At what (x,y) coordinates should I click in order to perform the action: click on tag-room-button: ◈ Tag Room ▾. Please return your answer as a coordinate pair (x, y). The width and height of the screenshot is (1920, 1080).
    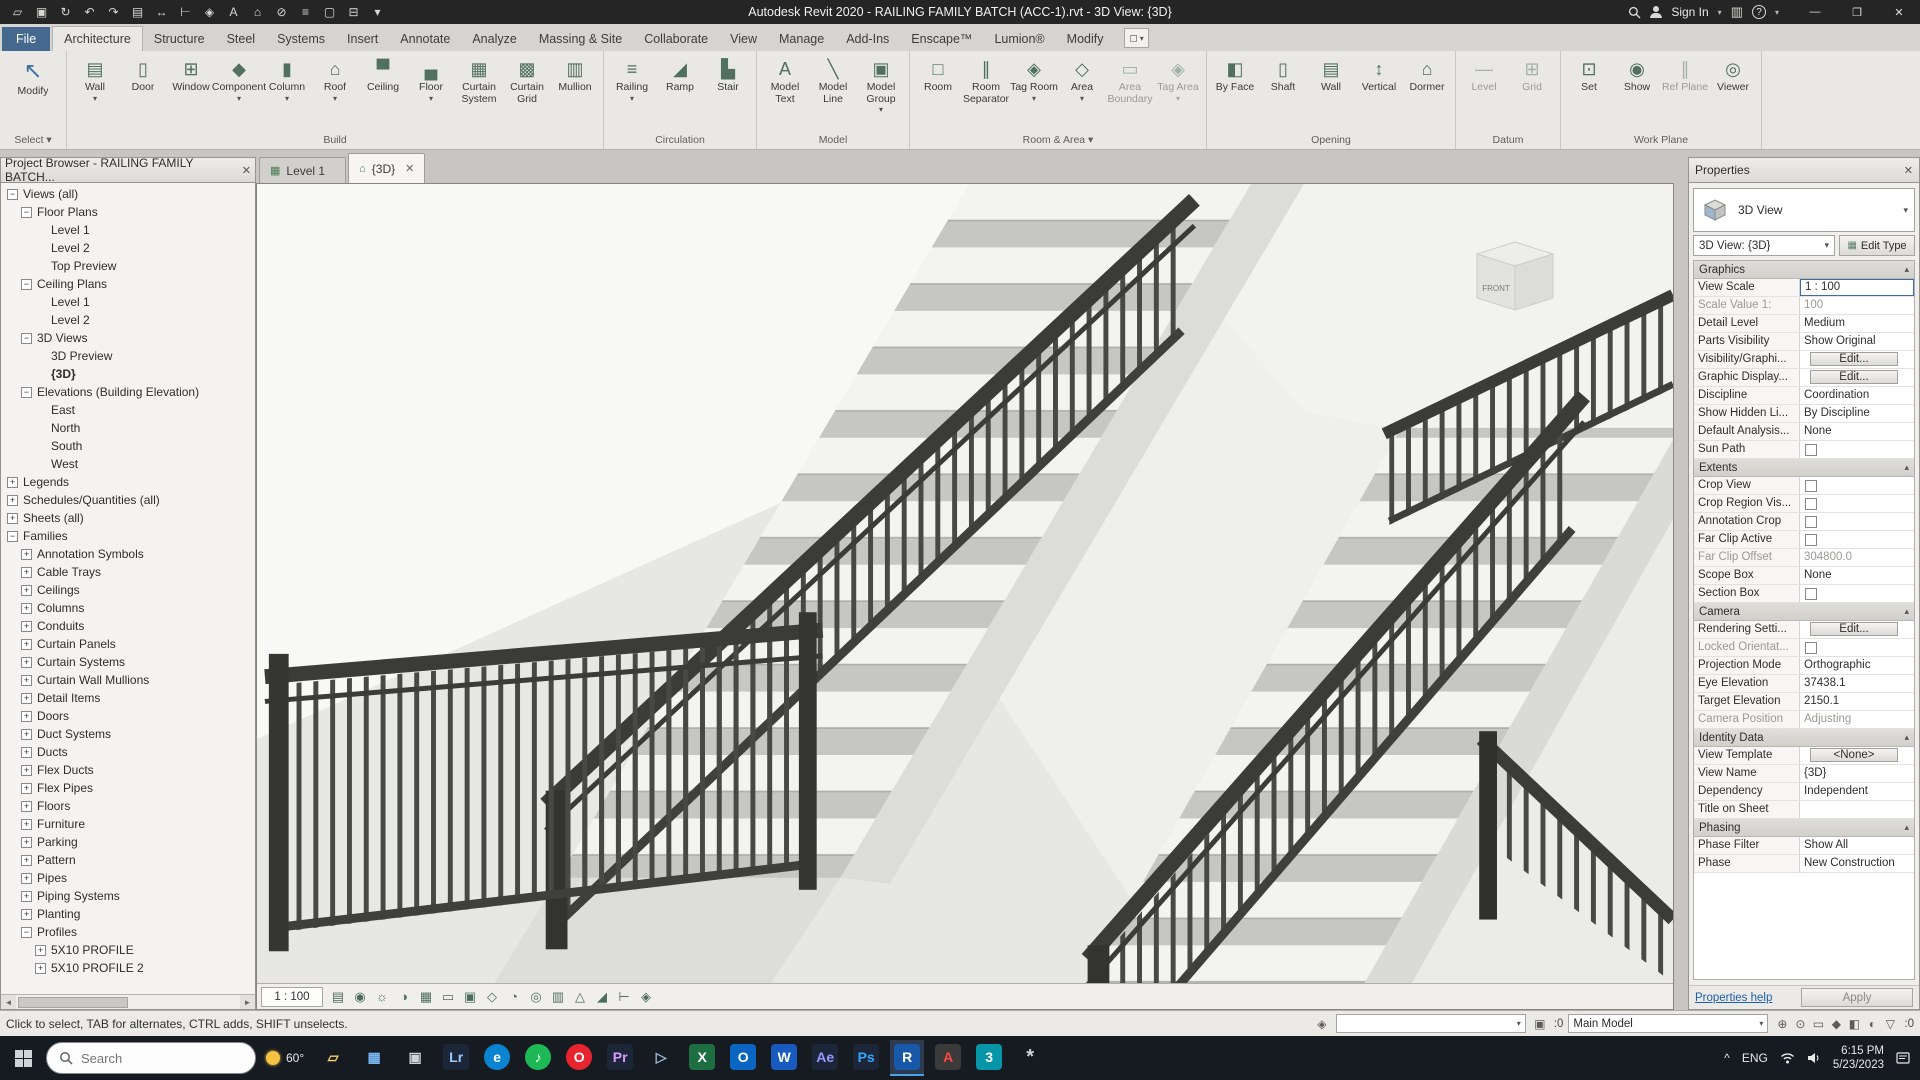
    Looking at the image, I should click on (1034, 93).